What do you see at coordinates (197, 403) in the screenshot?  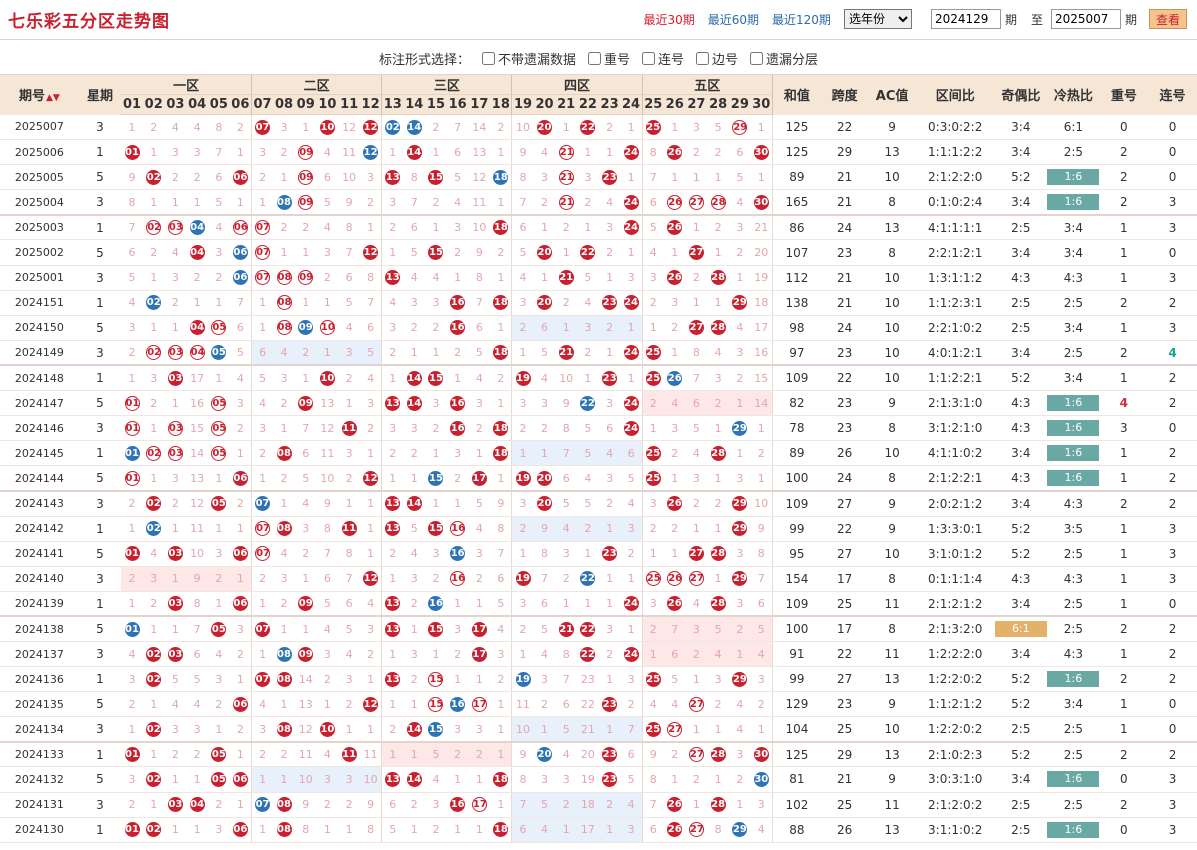 I see `missing-count: 16` at bounding box center [197, 403].